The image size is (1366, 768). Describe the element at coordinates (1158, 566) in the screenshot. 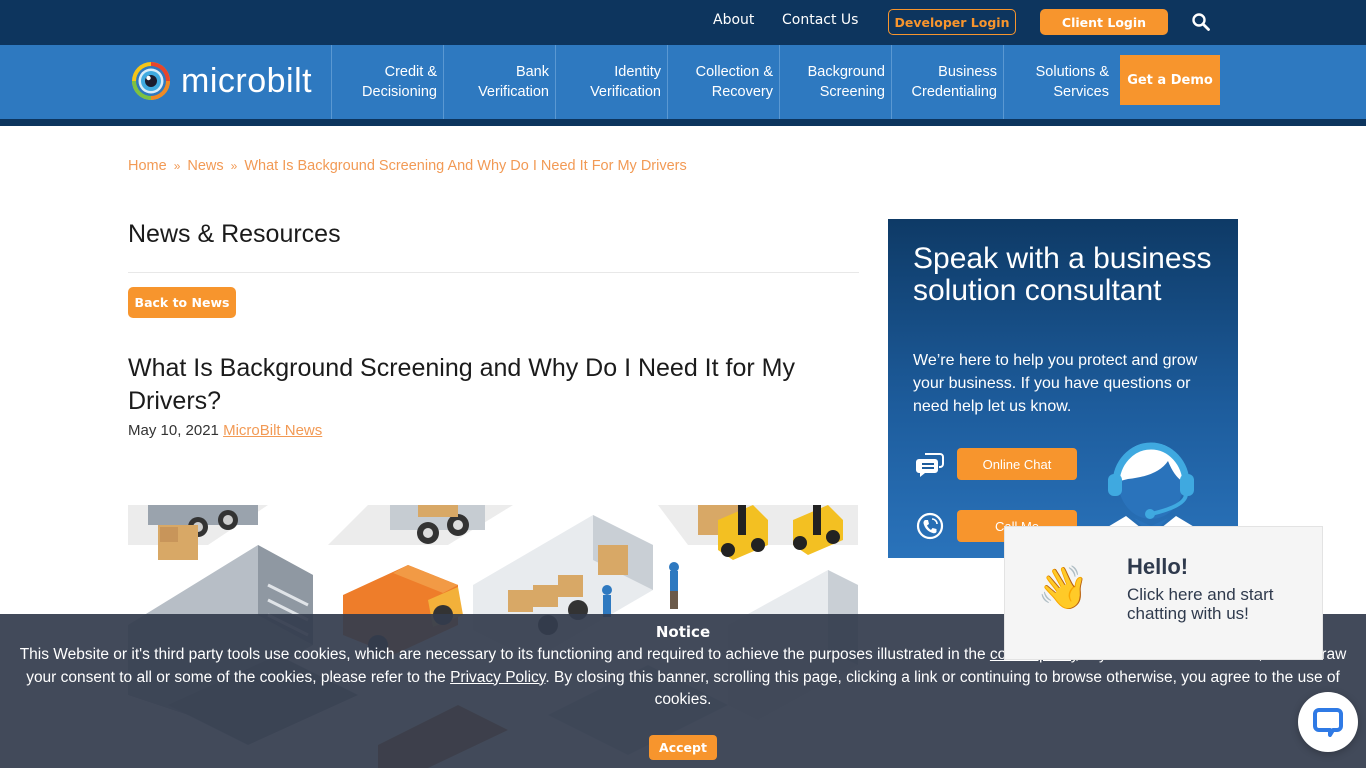

I see `chat-greeting-title: Hello!` at that location.